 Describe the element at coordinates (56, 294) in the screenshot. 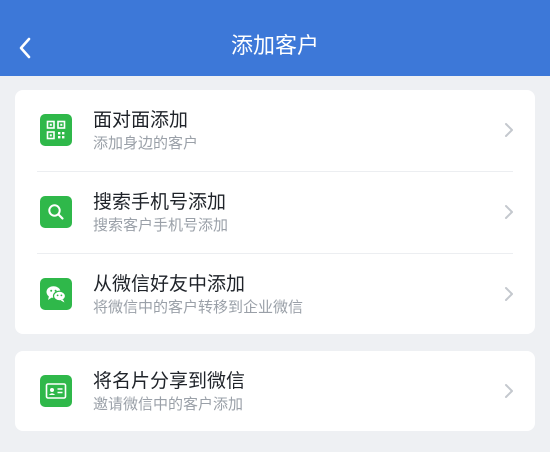

I see `wechat-icon` at that location.